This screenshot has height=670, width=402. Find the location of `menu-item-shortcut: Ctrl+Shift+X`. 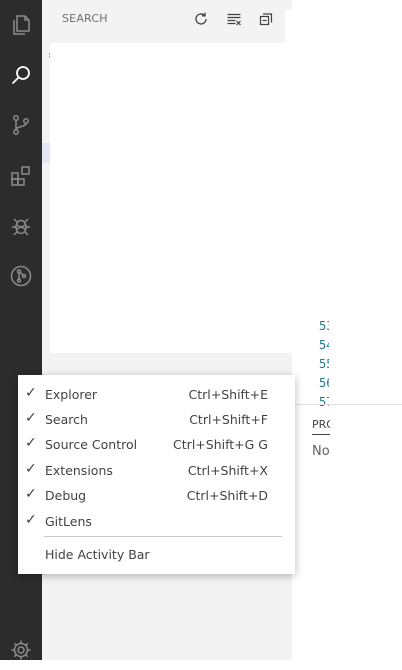

menu-item-shortcut: Ctrl+Shift+X is located at coordinates (227, 470).